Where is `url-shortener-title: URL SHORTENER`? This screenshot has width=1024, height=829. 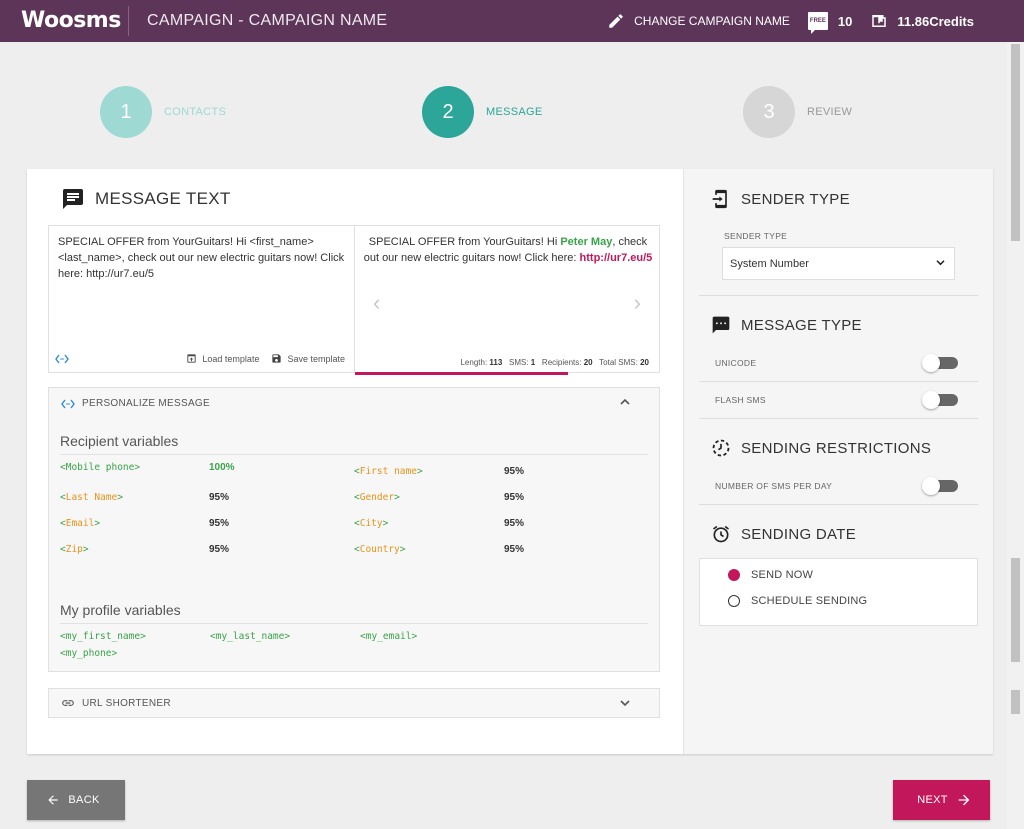 url-shortener-title: URL SHORTENER is located at coordinates (126, 703).